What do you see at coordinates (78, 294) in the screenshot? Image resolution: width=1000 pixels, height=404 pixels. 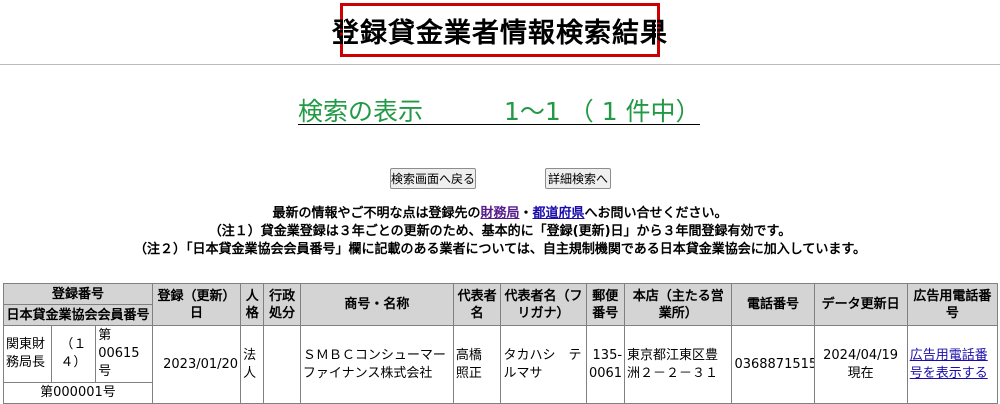 I see `header-reg-no: 登録番号` at bounding box center [78, 294].